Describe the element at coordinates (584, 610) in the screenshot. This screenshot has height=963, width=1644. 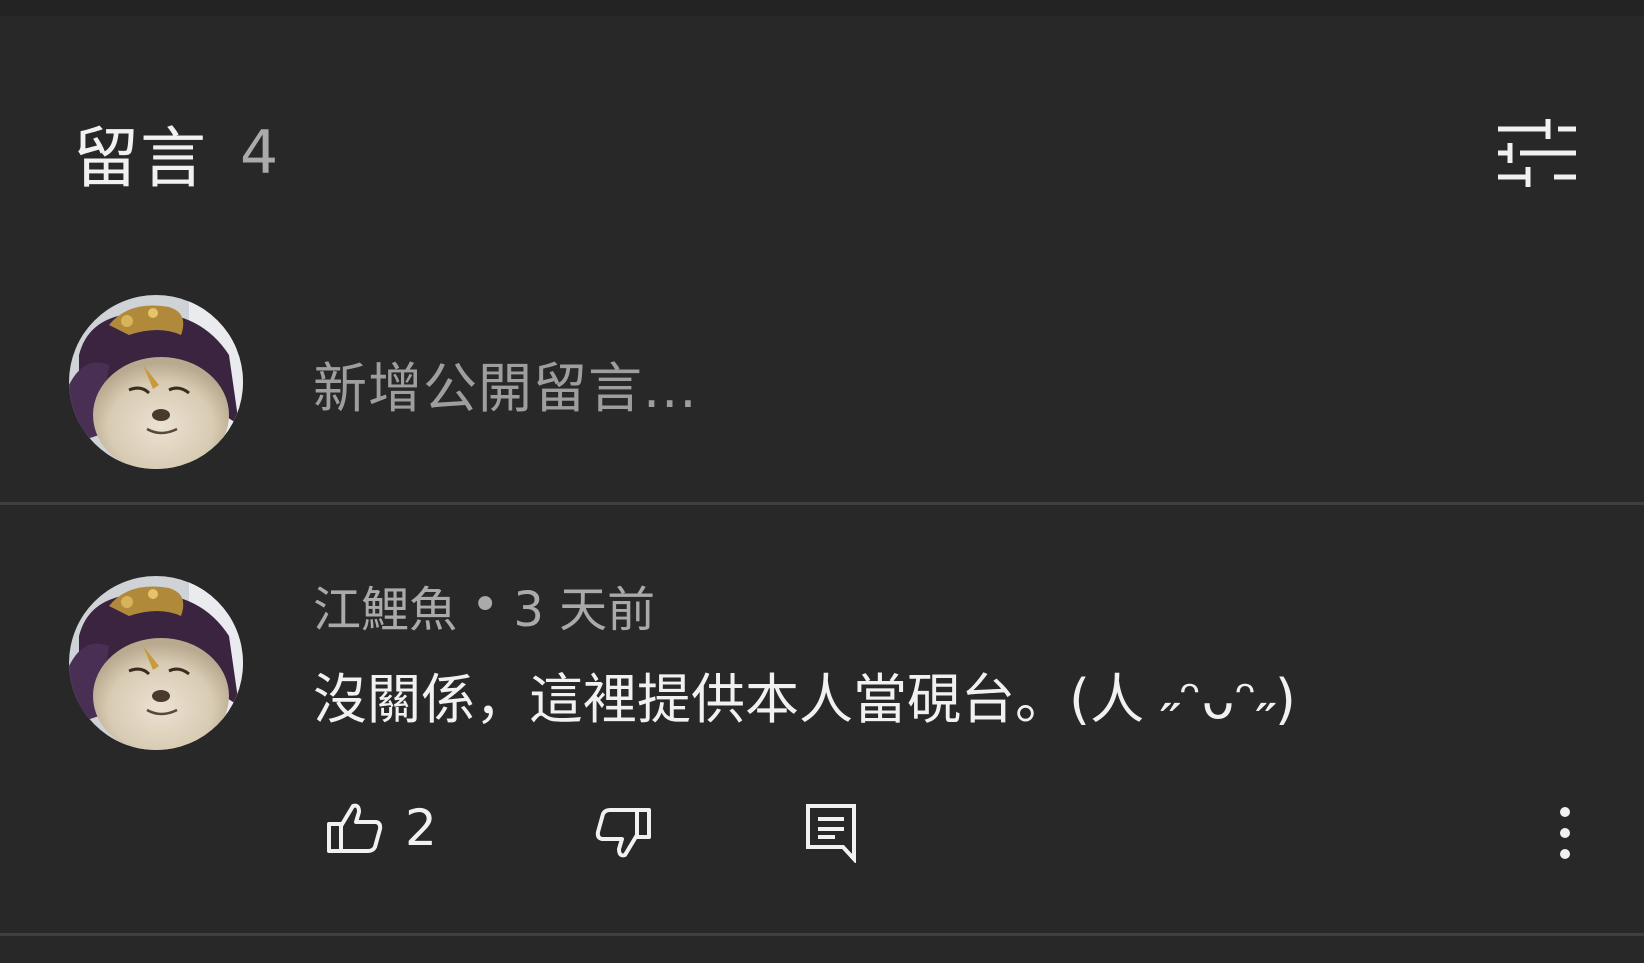
I see `comment-timestamp: 3 天前` at that location.